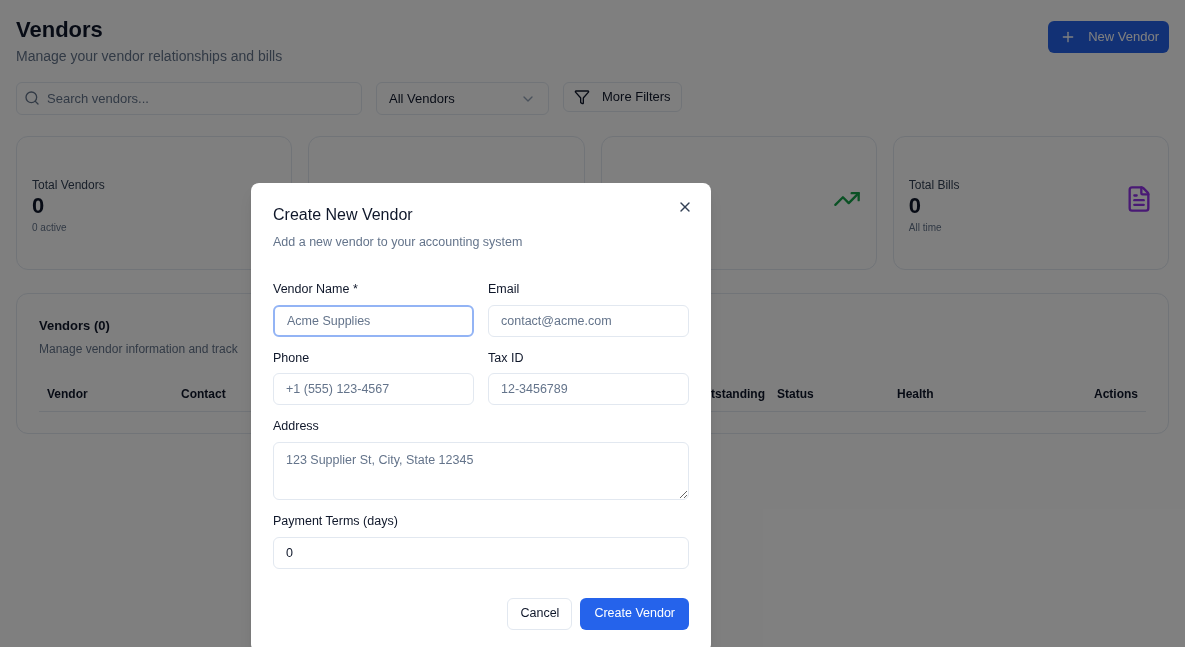 This screenshot has width=1185, height=647. I want to click on stat-label: Total Vendors, so click(68, 185).